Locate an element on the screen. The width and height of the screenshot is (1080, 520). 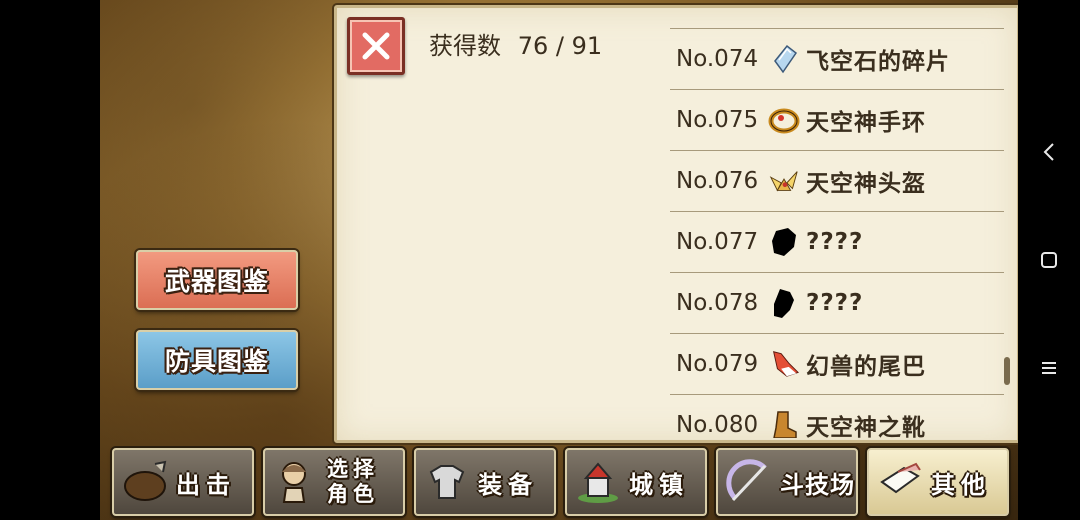
tab-sortie: 出击 is located at coordinates (183, 482).